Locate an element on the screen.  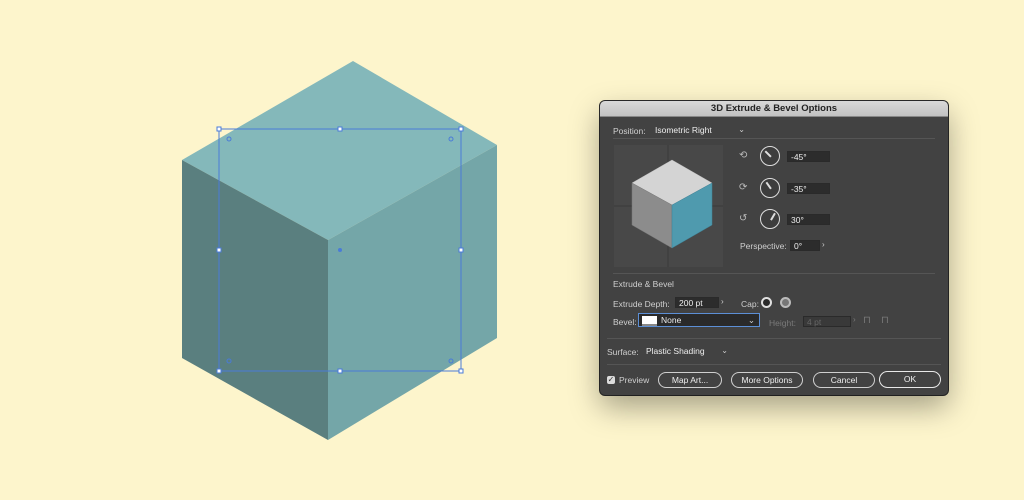
rotate-y-axis-icon: ⟳ is located at coordinates (743, 187).